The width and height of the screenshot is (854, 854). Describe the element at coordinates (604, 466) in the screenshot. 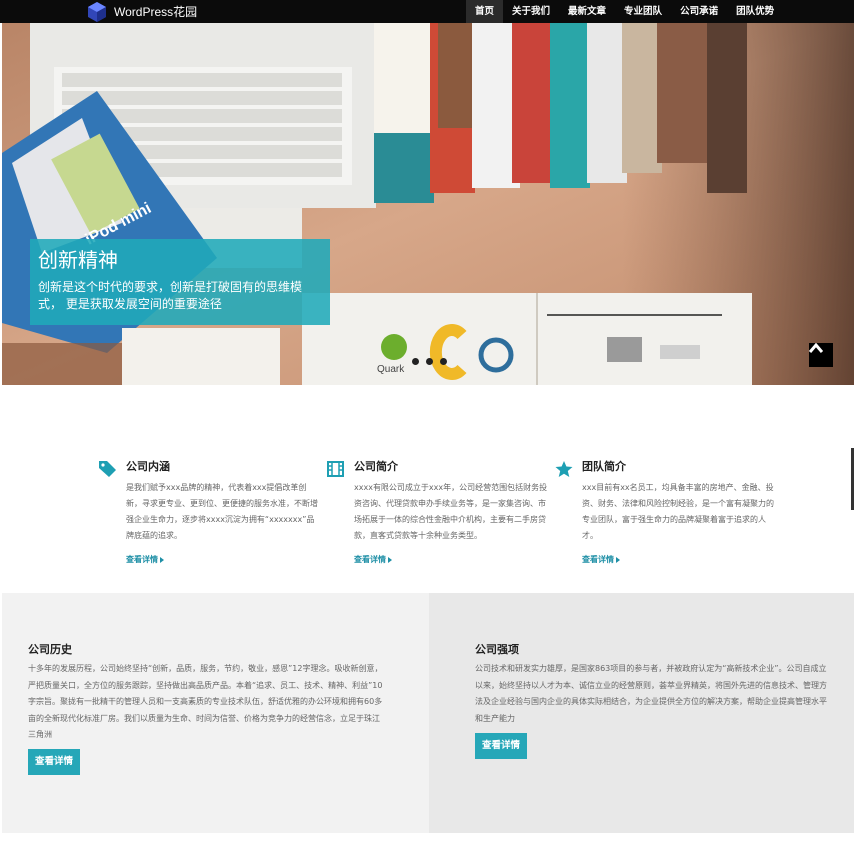

I see `feature-title: 团队简介` at that location.